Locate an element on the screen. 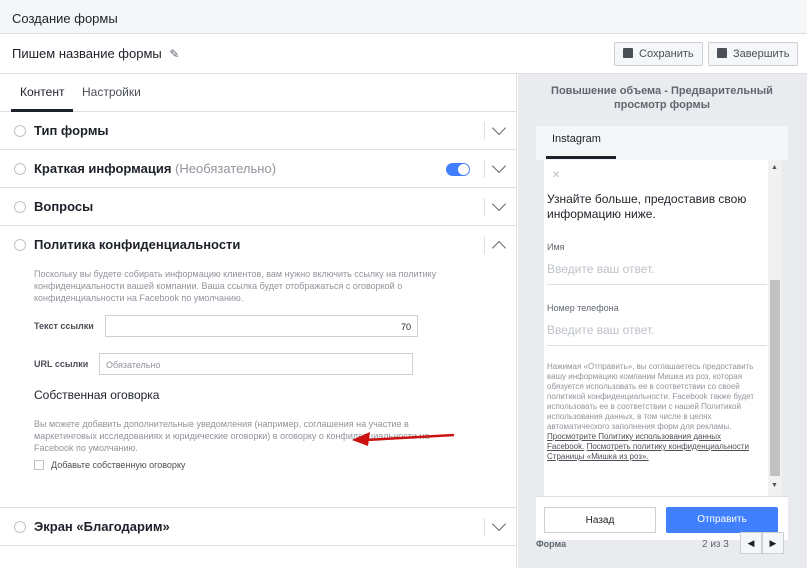  save-button: Сохранить is located at coordinates (658, 54).